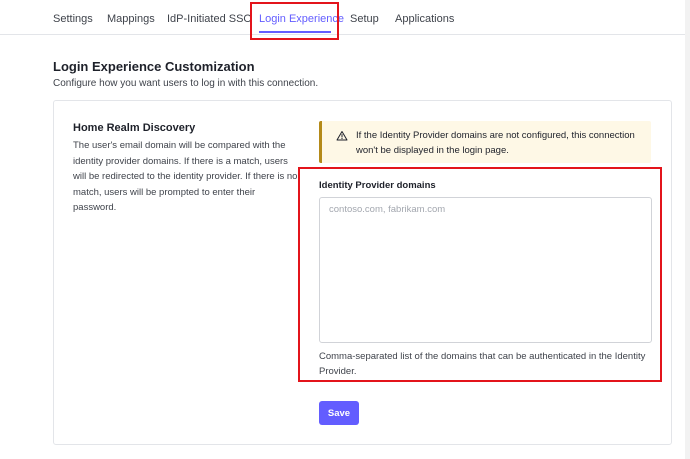  Describe the element at coordinates (687, 229) in the screenshot. I see `vertical-scrollbar` at that location.